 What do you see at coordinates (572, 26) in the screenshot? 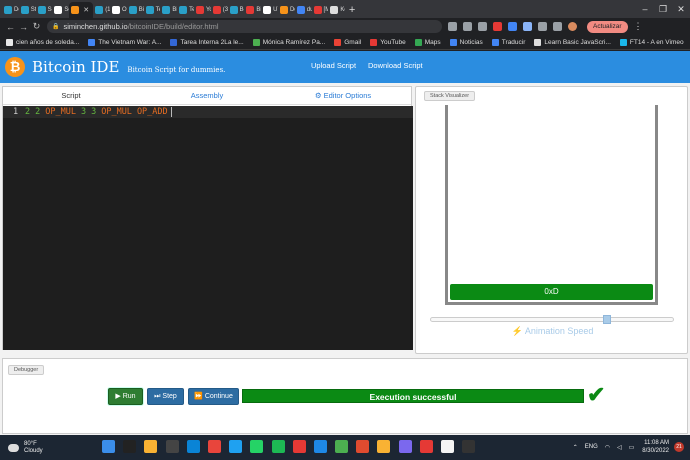
I see `profile-avatar` at bounding box center [572, 26].